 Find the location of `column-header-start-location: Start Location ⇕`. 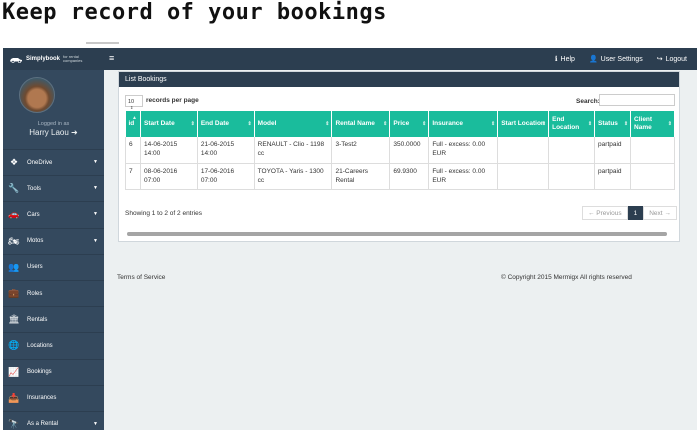

column-header-start-location: Start Location ⇕ is located at coordinates (523, 124).